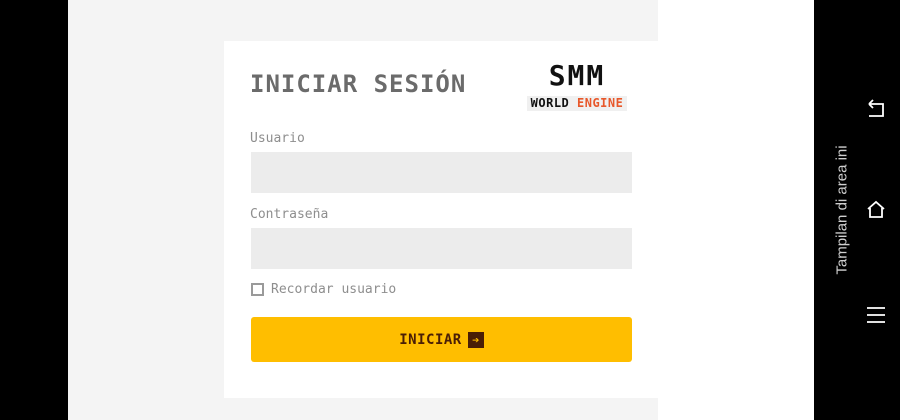 The image size is (900, 420). What do you see at coordinates (430, 339) in the screenshot?
I see `login-button-label: INICIAR` at bounding box center [430, 339].